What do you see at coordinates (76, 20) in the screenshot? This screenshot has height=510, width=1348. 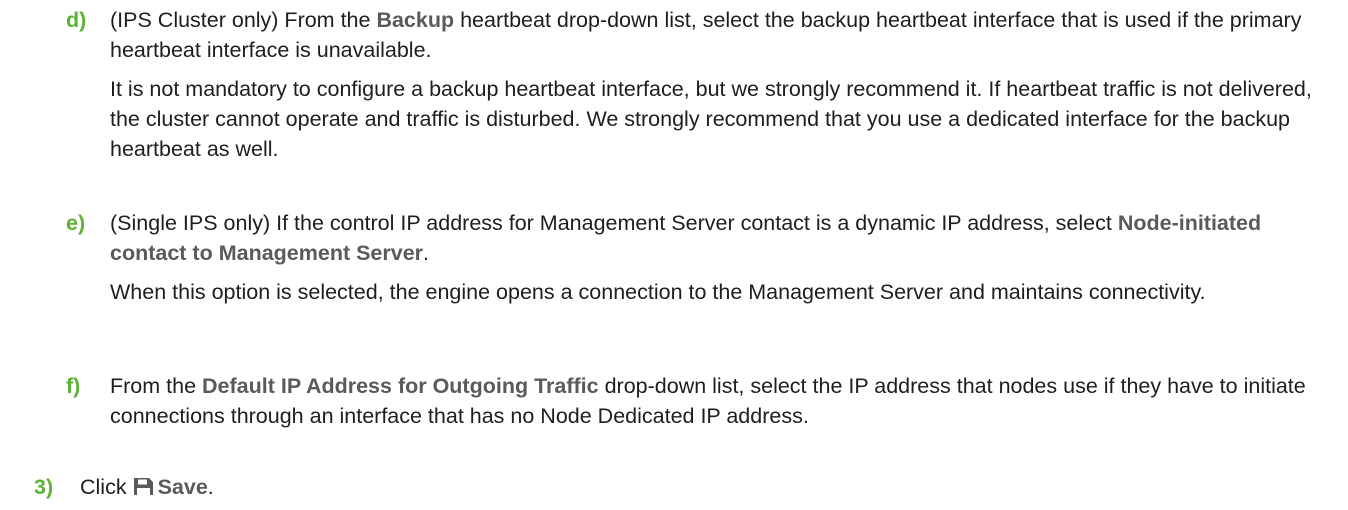 I see `step-marker: d)` at bounding box center [76, 20].